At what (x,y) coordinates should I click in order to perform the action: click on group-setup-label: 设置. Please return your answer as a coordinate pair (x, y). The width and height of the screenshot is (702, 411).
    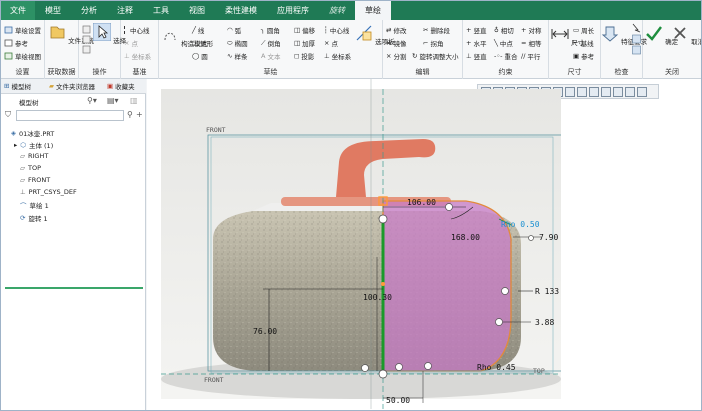
    Looking at the image, I should click on (22, 72).